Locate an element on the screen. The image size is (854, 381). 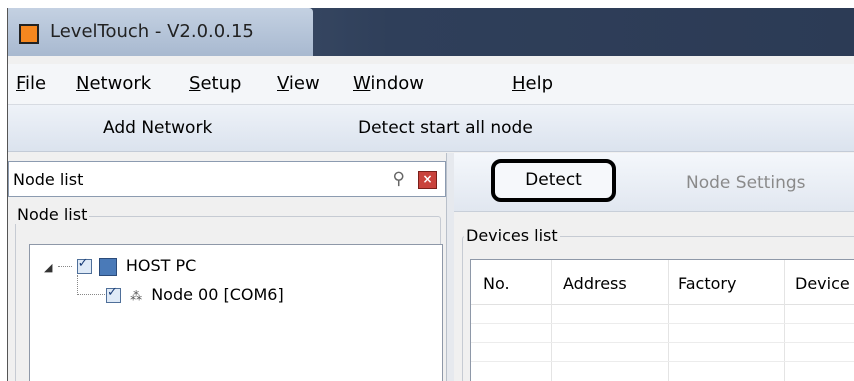
column-header-factory: Factory is located at coordinates (707, 283).